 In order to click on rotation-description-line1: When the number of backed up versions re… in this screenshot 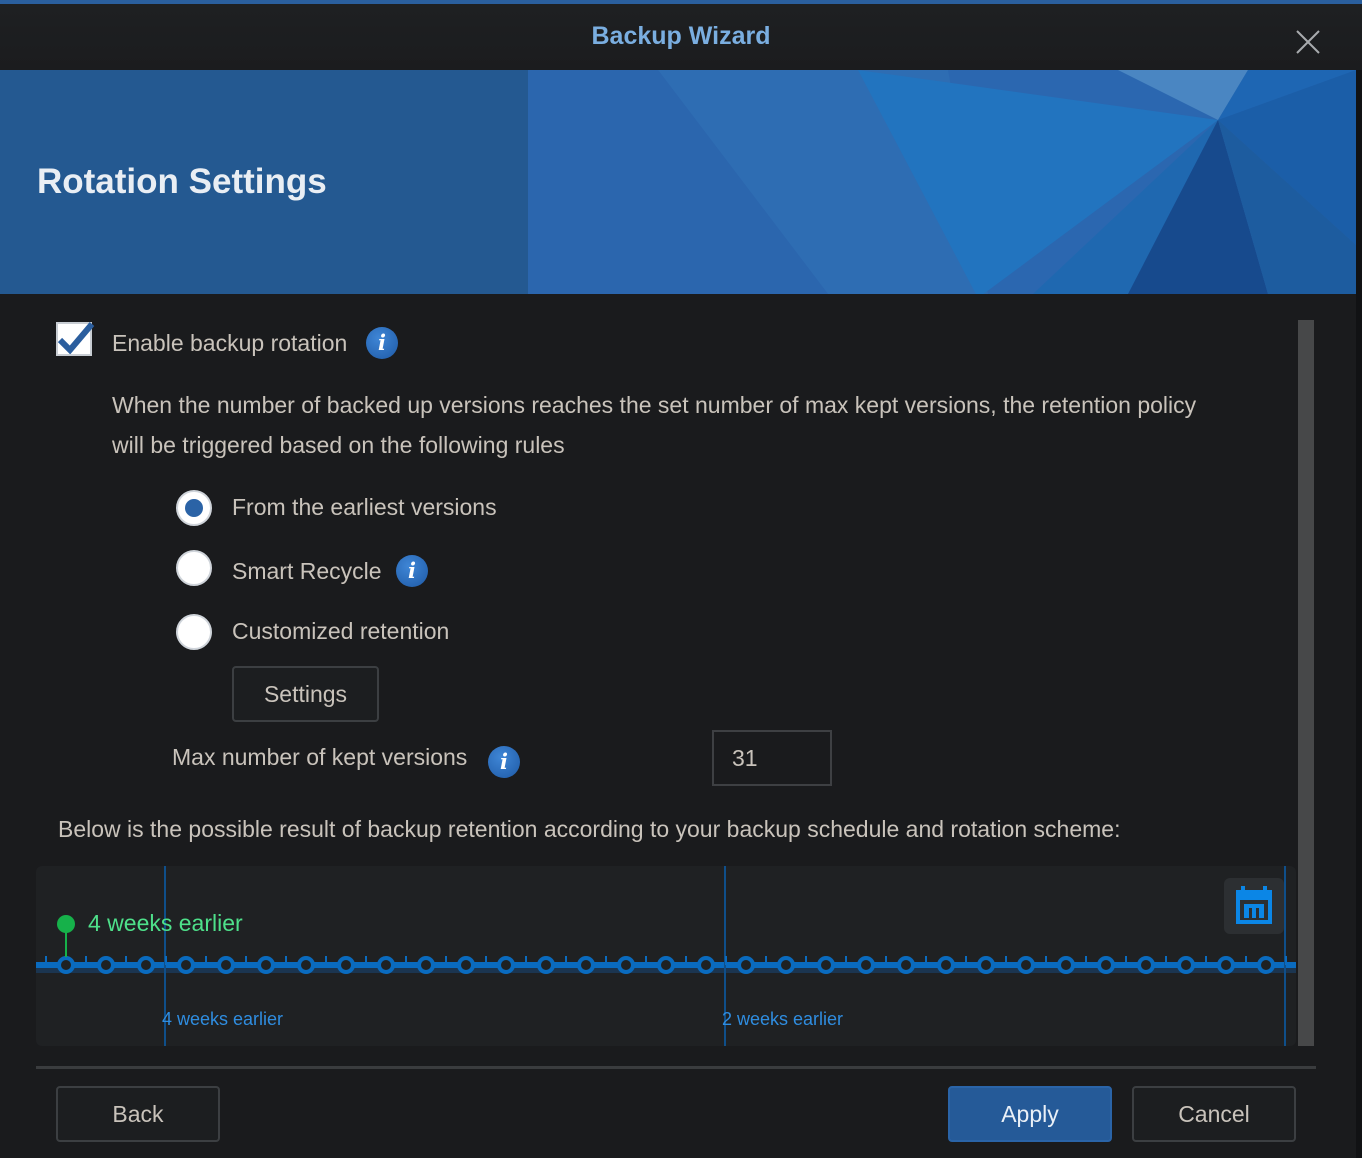, I will do `click(654, 405)`.